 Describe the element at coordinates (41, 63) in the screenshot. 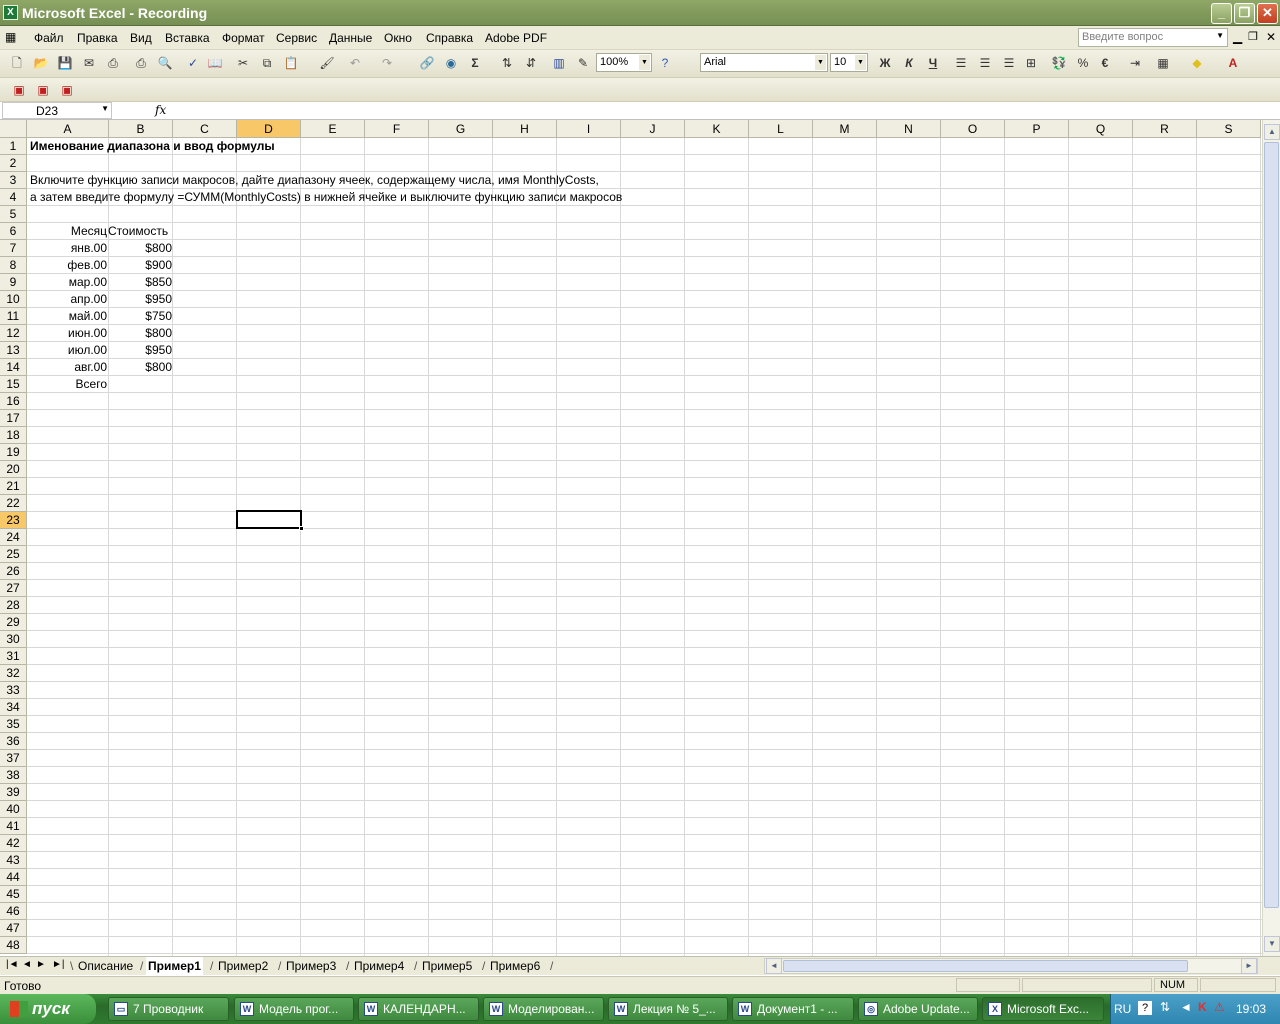

I see `open-icon: 📂` at that location.